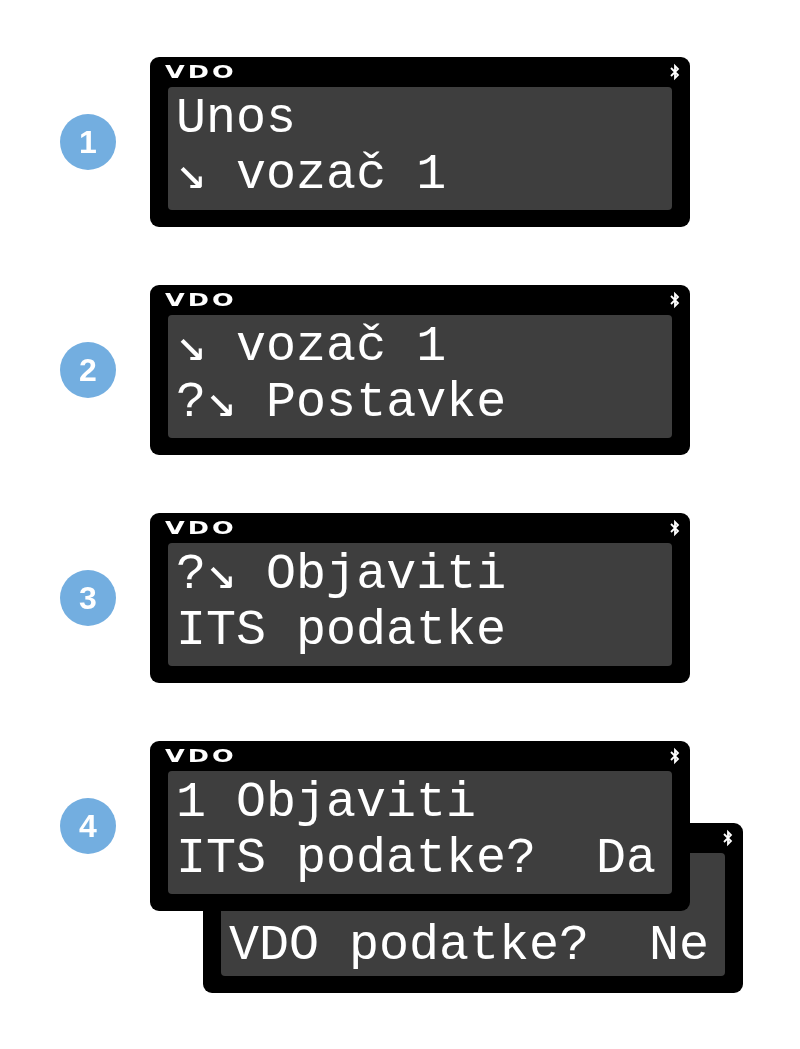 The width and height of the screenshot is (800, 1049). I want to click on display-text-line: VDO podatke? Ne, so click(469, 946).